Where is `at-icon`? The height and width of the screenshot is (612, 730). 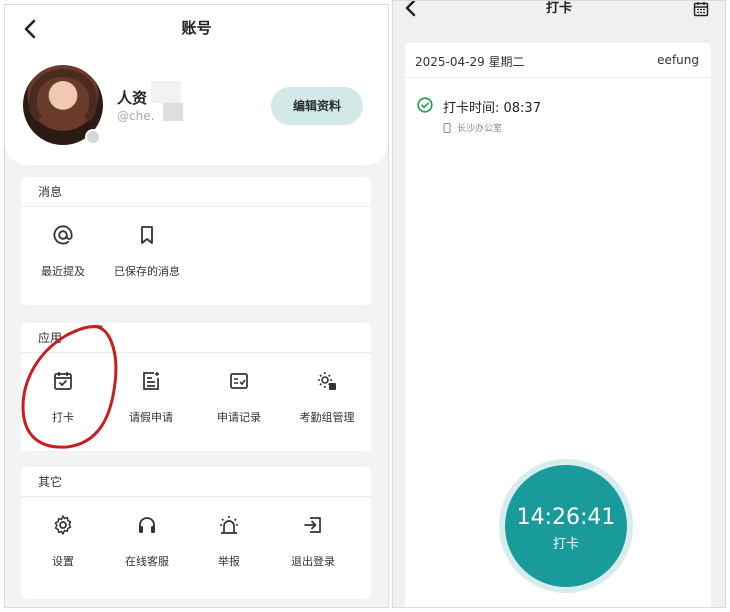
at-icon is located at coordinates (63, 235).